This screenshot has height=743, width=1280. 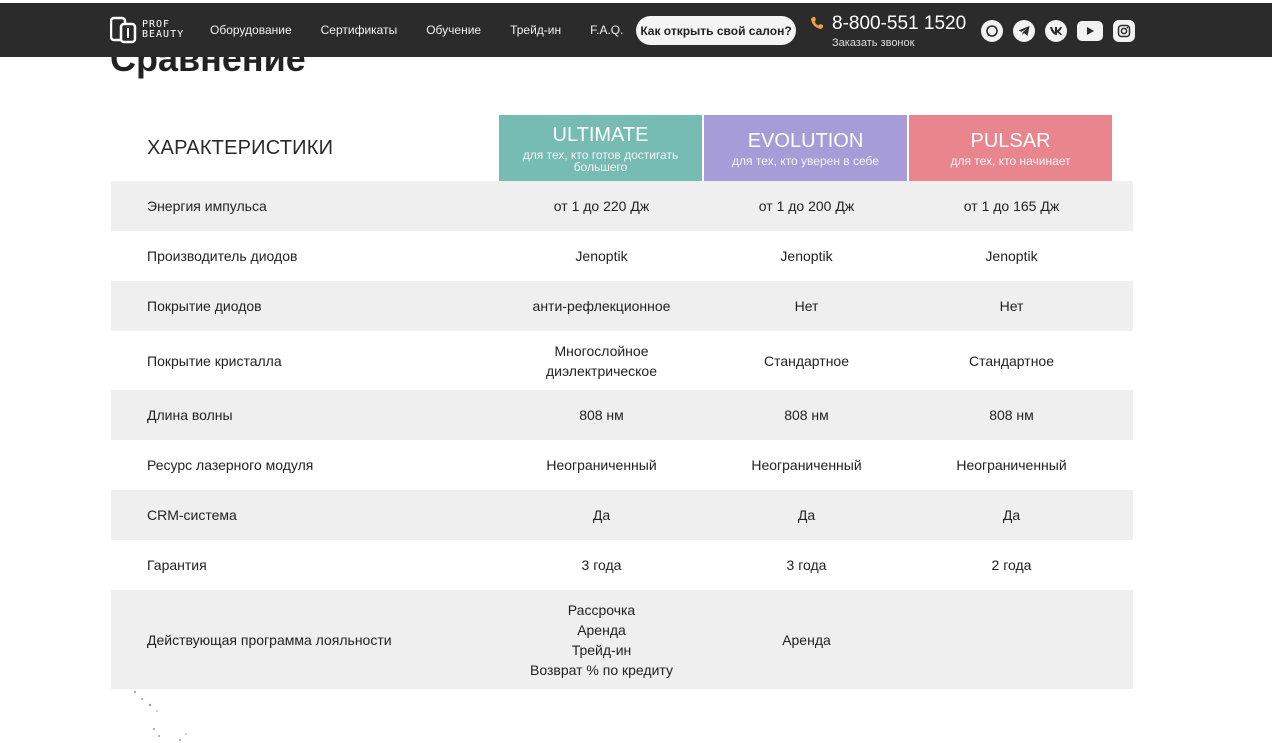 What do you see at coordinates (192, 515) in the screenshot?
I see `row-label: CRM-система` at bounding box center [192, 515].